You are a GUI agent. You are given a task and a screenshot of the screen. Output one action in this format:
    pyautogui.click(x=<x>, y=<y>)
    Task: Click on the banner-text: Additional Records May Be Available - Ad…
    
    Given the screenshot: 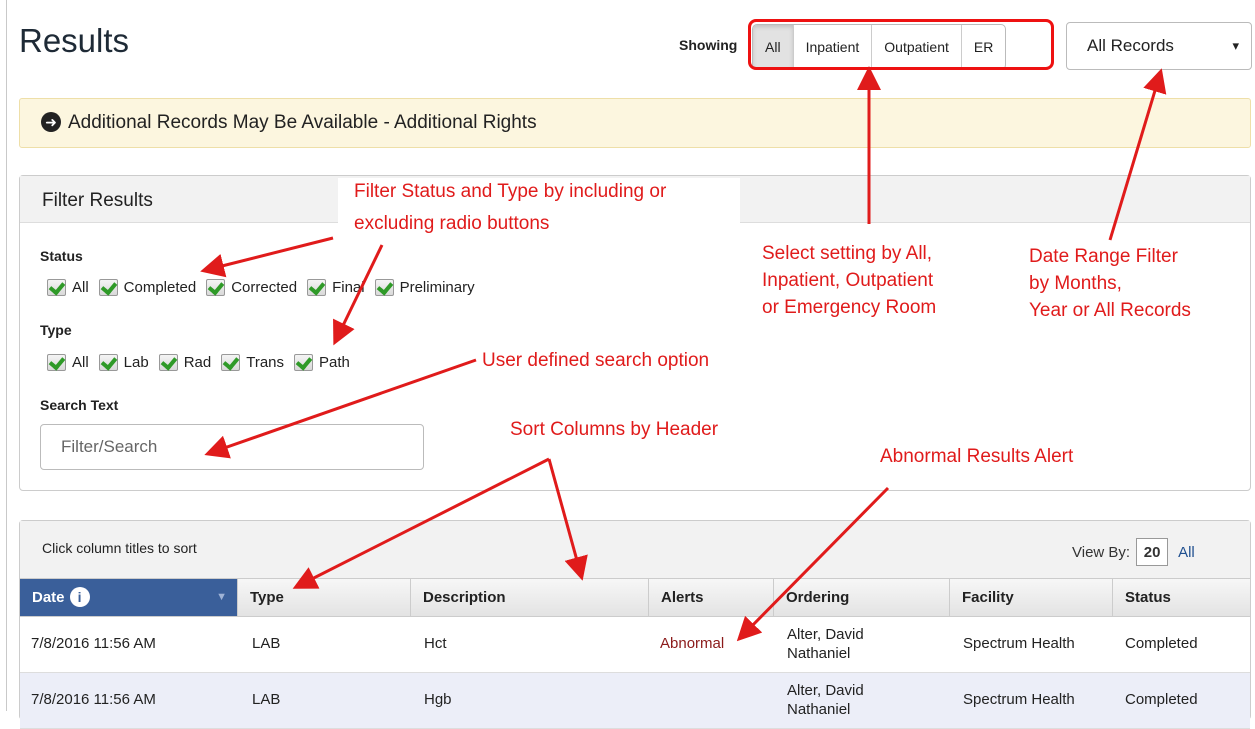 What is the action you would take?
    pyautogui.click(x=302, y=122)
    